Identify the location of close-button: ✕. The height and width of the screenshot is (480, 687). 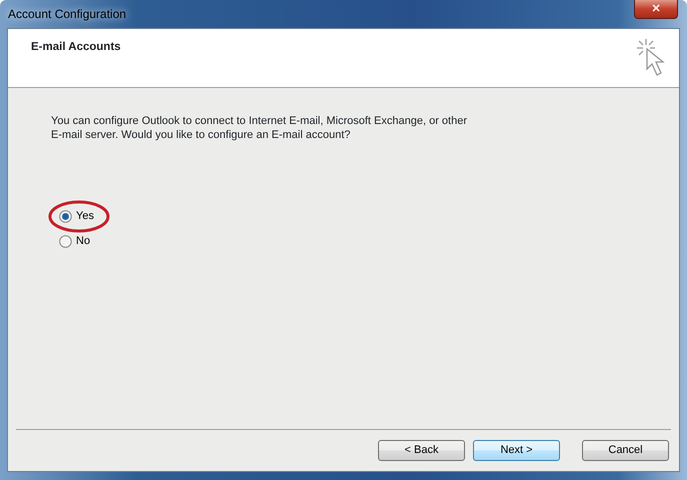
(656, 9).